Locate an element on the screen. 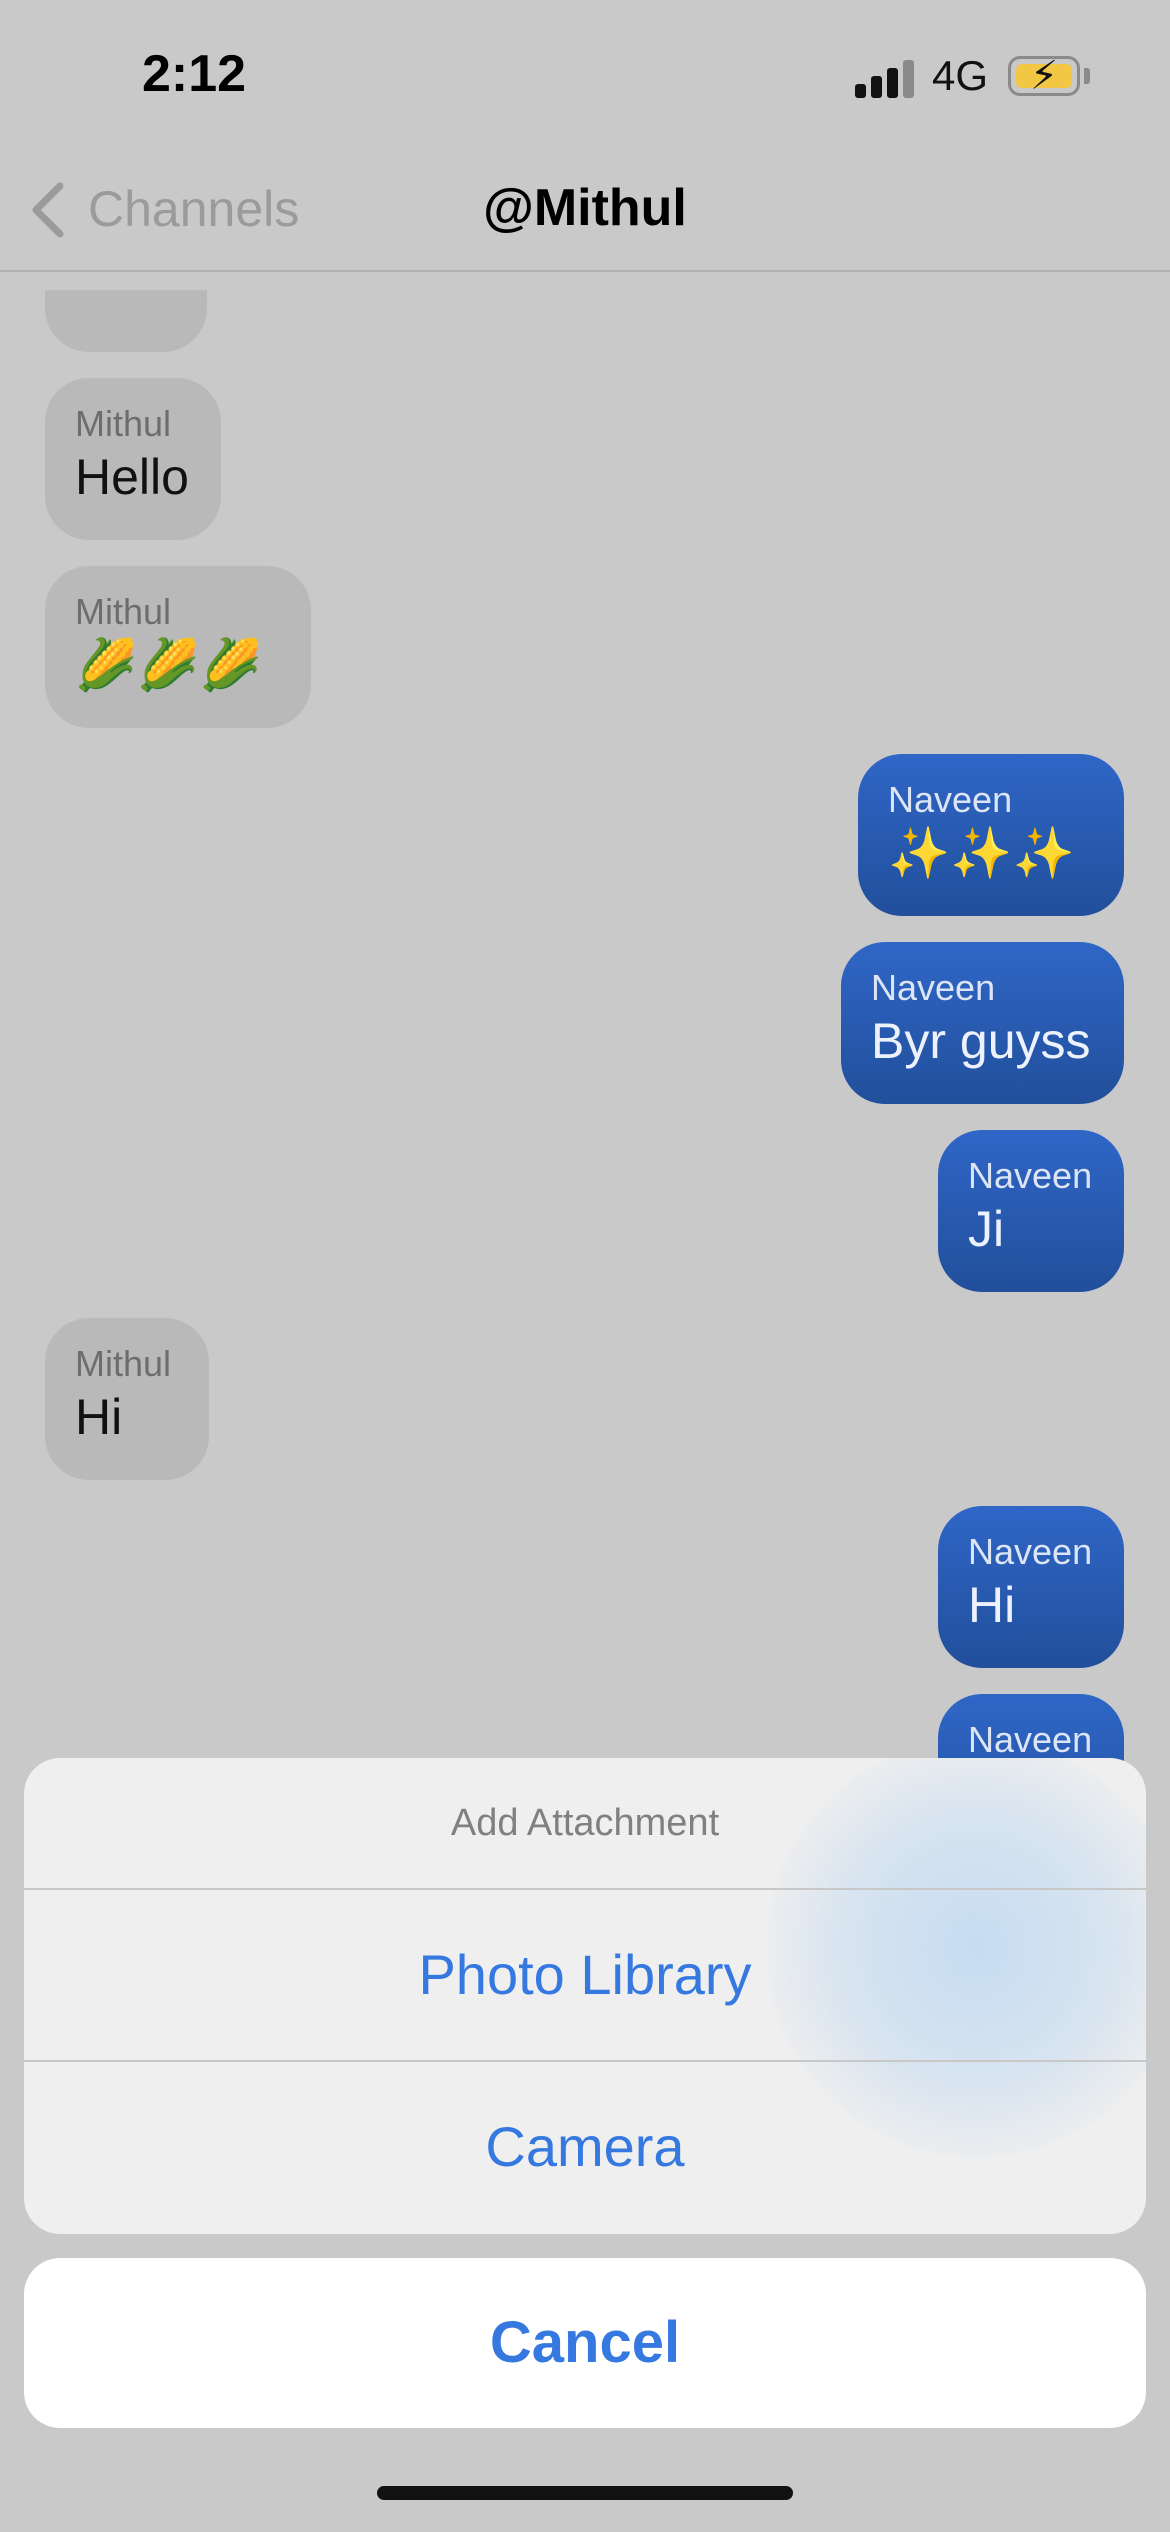 This screenshot has height=2532, width=1170. message-bubble: Naveen Byr guyss is located at coordinates (982, 1023).